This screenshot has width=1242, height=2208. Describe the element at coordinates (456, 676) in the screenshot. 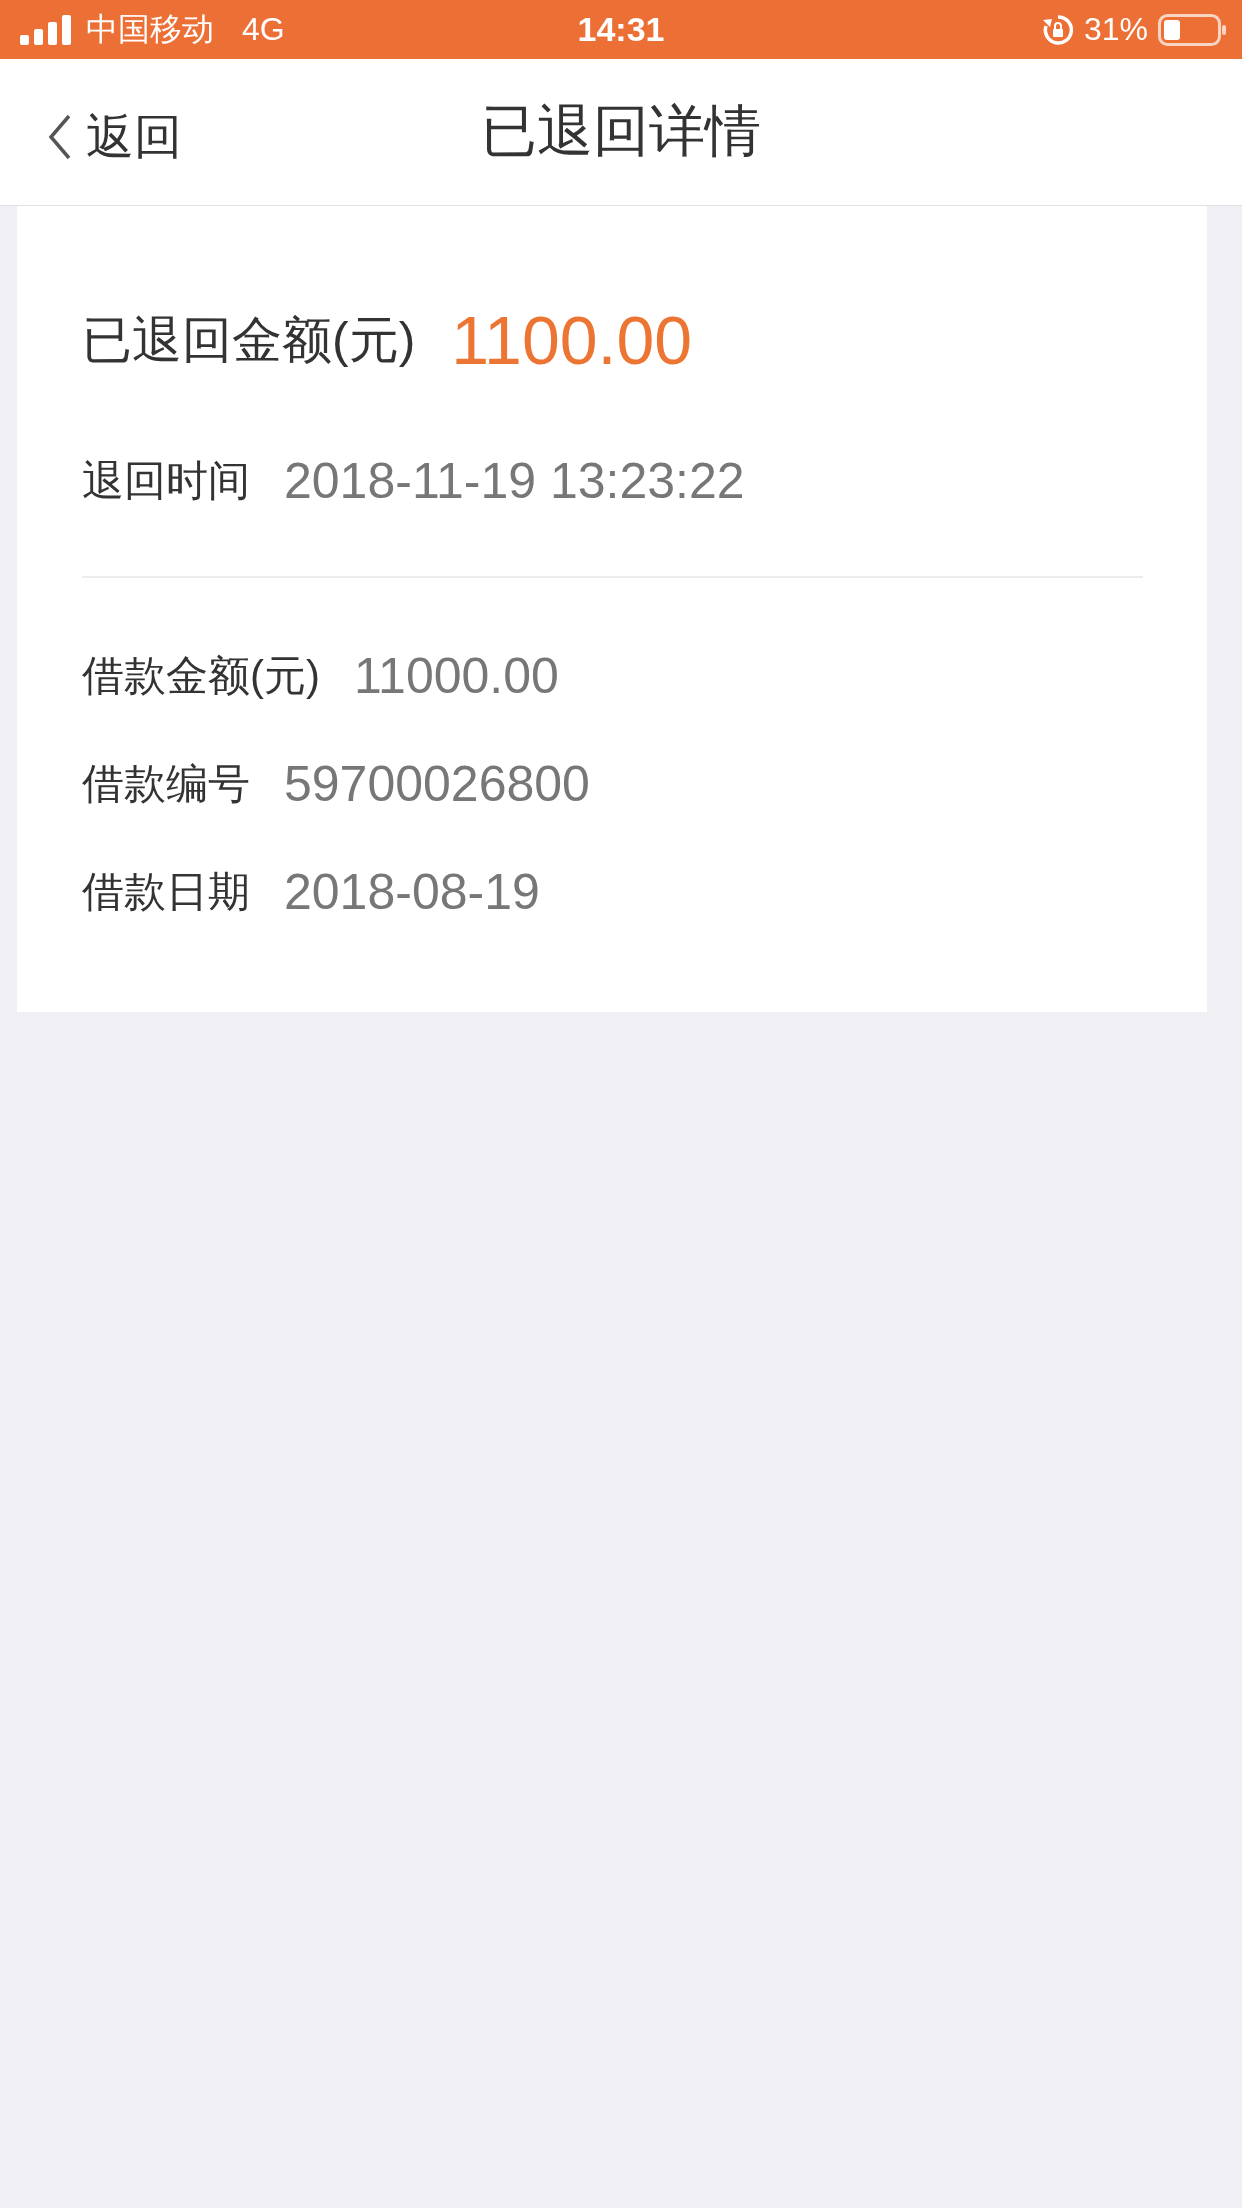

I see `field-value: 11000.00` at that location.